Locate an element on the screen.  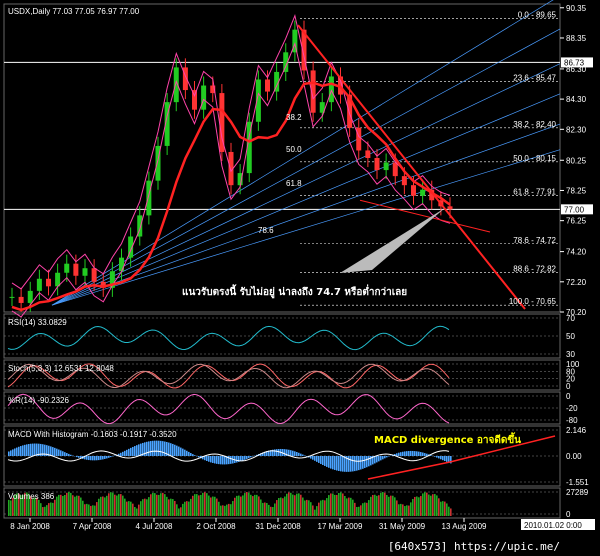
fan-label: 61.8 is located at coordinates (294, 183).